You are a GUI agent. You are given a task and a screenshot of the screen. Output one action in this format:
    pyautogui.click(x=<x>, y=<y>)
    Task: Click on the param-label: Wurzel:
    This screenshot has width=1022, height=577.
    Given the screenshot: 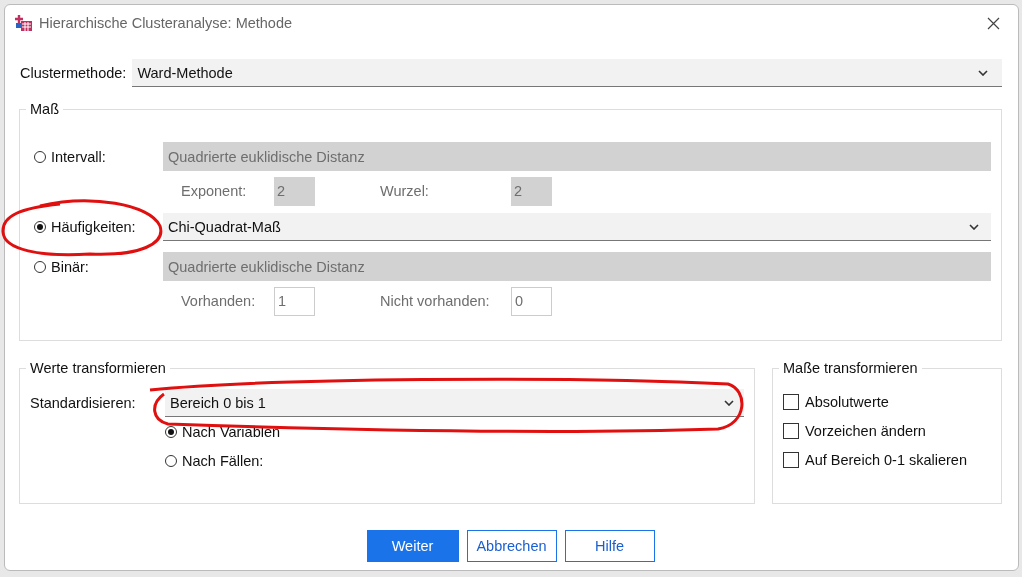 What is the action you would take?
    pyautogui.click(x=405, y=191)
    